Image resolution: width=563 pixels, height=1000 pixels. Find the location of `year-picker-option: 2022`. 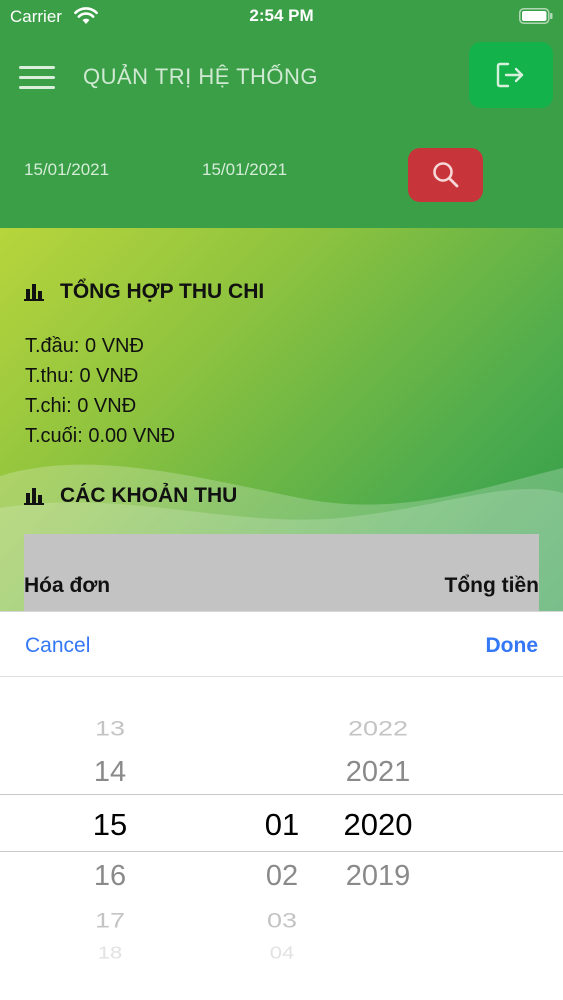

year-picker-option: 2022 is located at coordinates (378, 728).